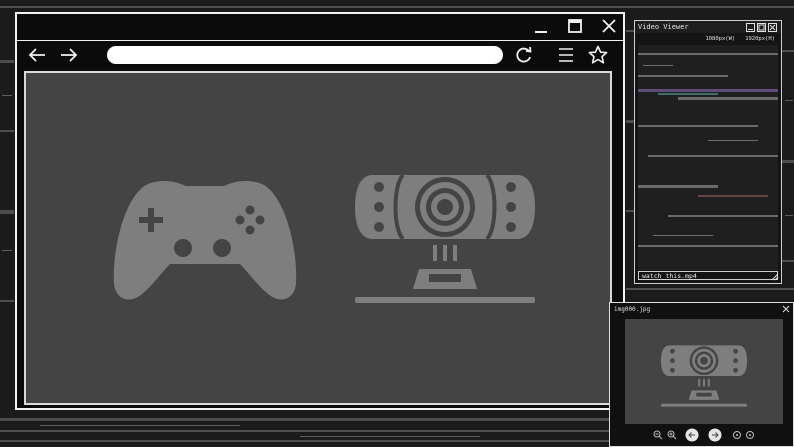 The image size is (794, 447). Describe the element at coordinates (775, 277) in the screenshot. I see `resize-grip-icon` at that location.